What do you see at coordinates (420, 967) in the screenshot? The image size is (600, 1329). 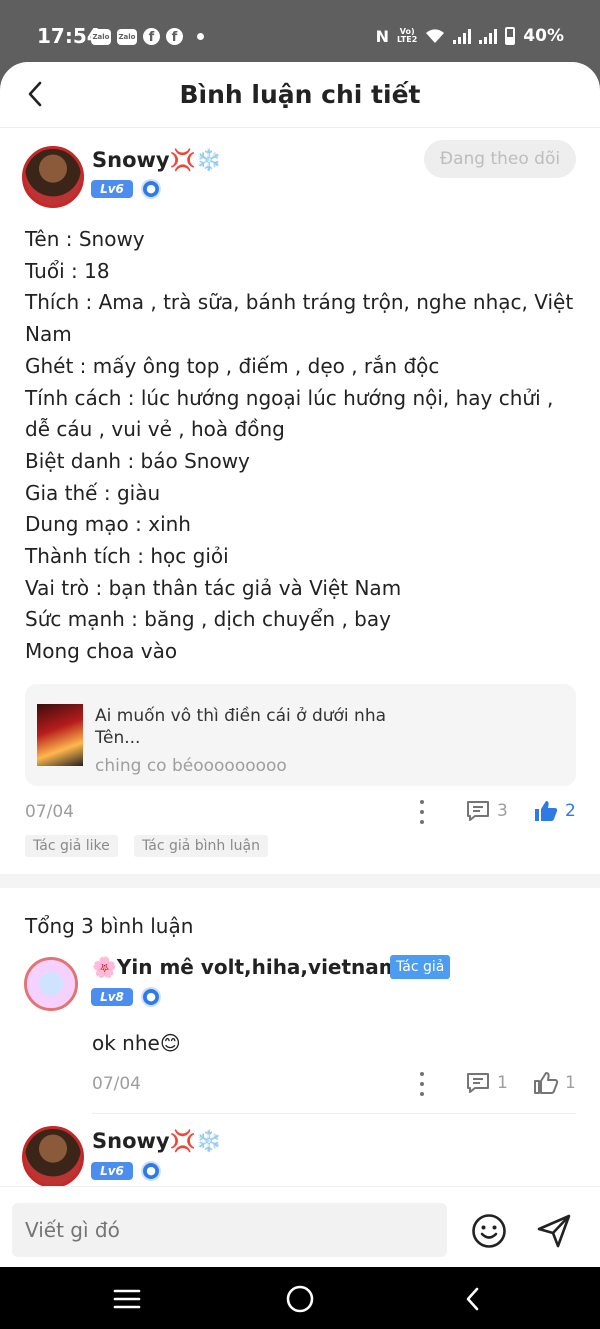 I see `author-tag-badge: Tác giả` at bounding box center [420, 967].